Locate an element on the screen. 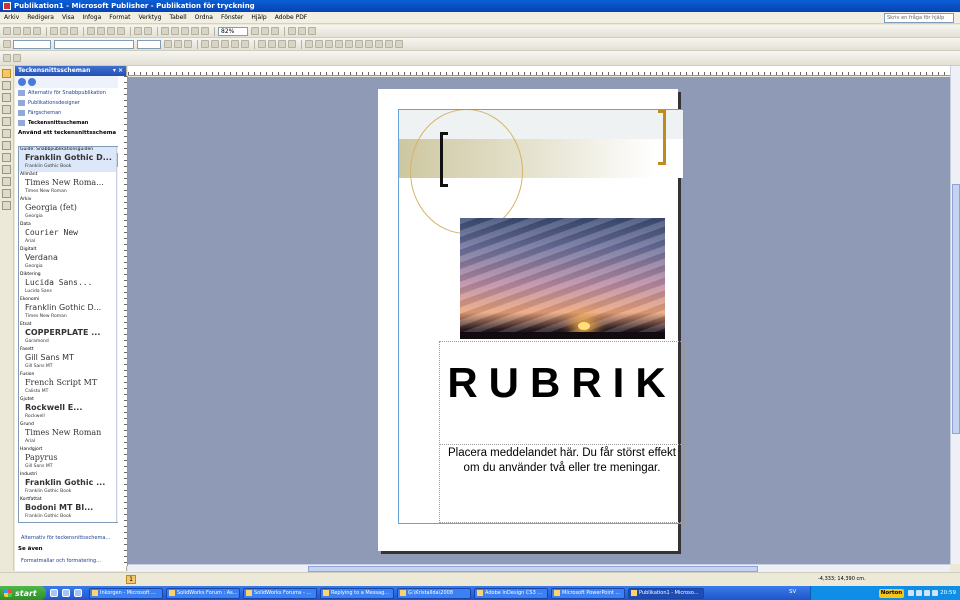  fill-color-icon is located at coordinates (329, 44).